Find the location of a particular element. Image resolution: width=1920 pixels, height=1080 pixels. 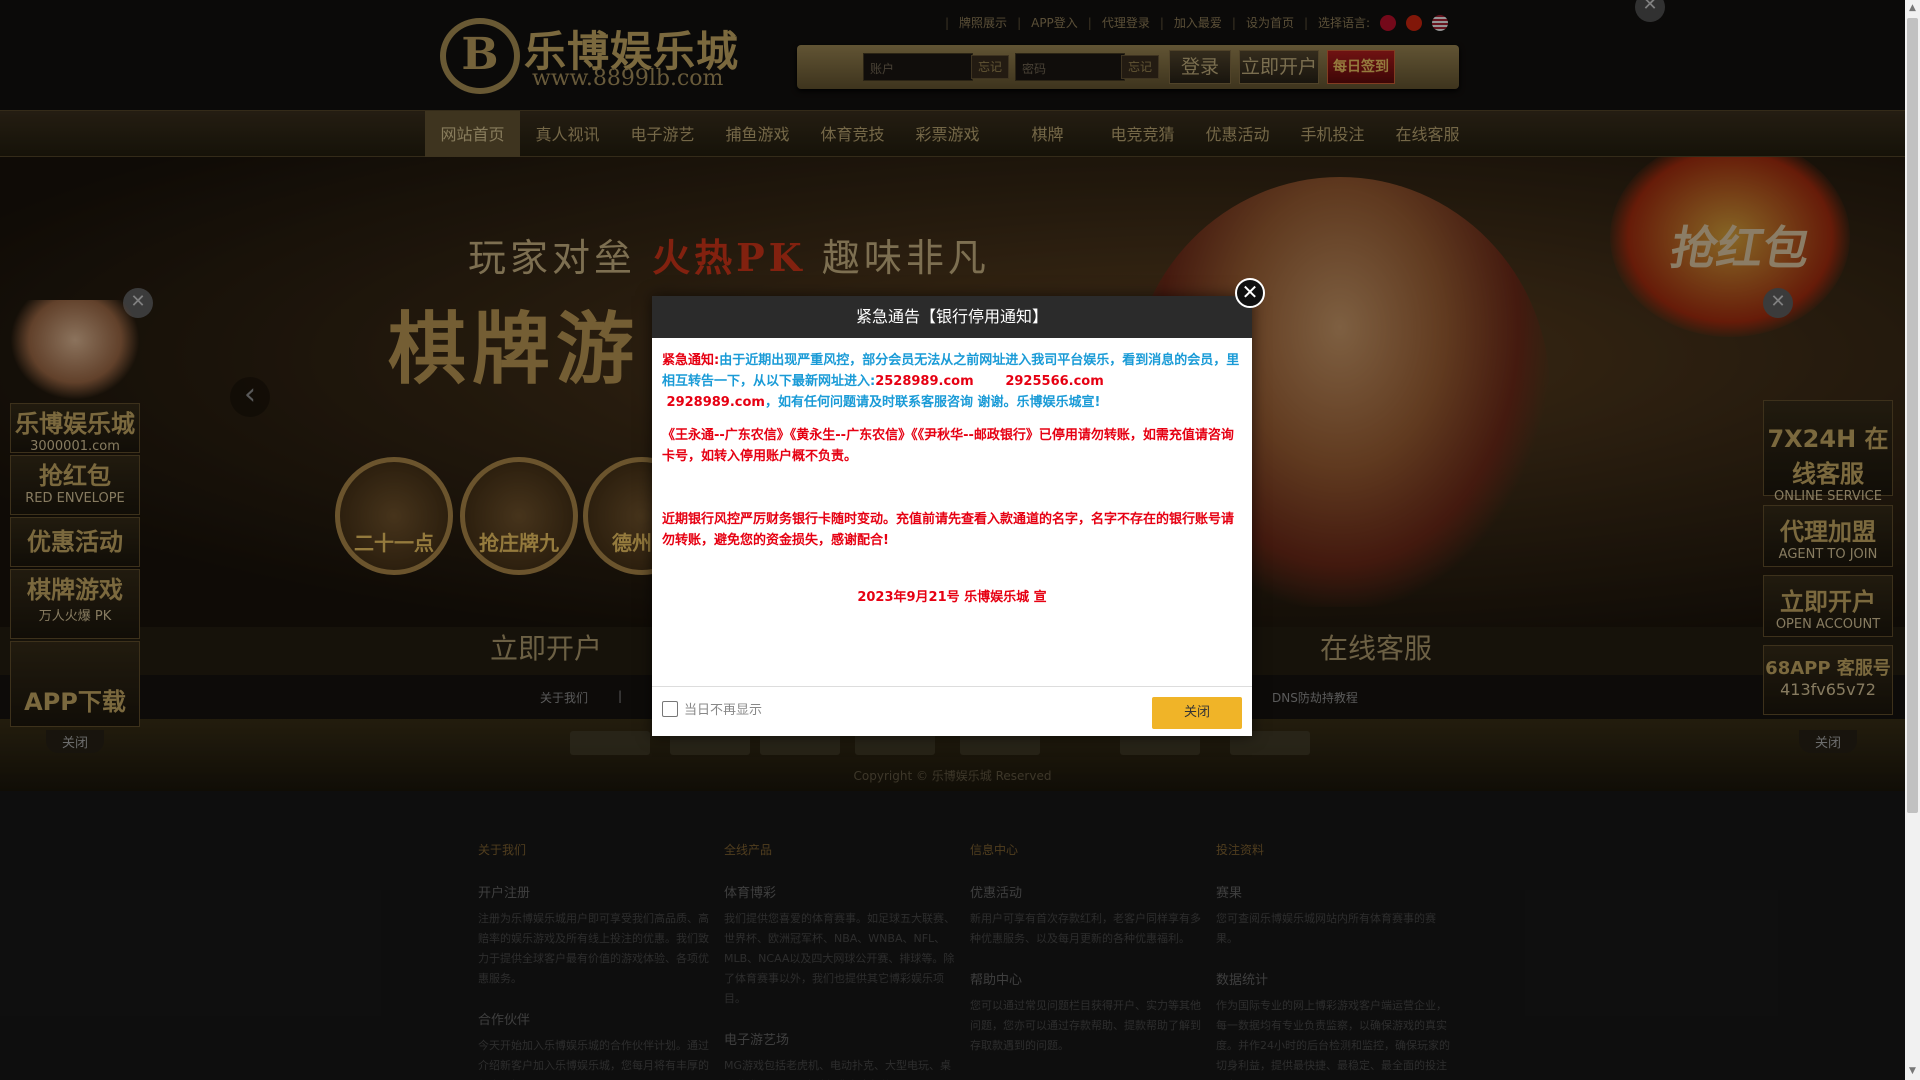

dont-show-today-checkbox: 当日不再显示 is located at coordinates (712, 708).